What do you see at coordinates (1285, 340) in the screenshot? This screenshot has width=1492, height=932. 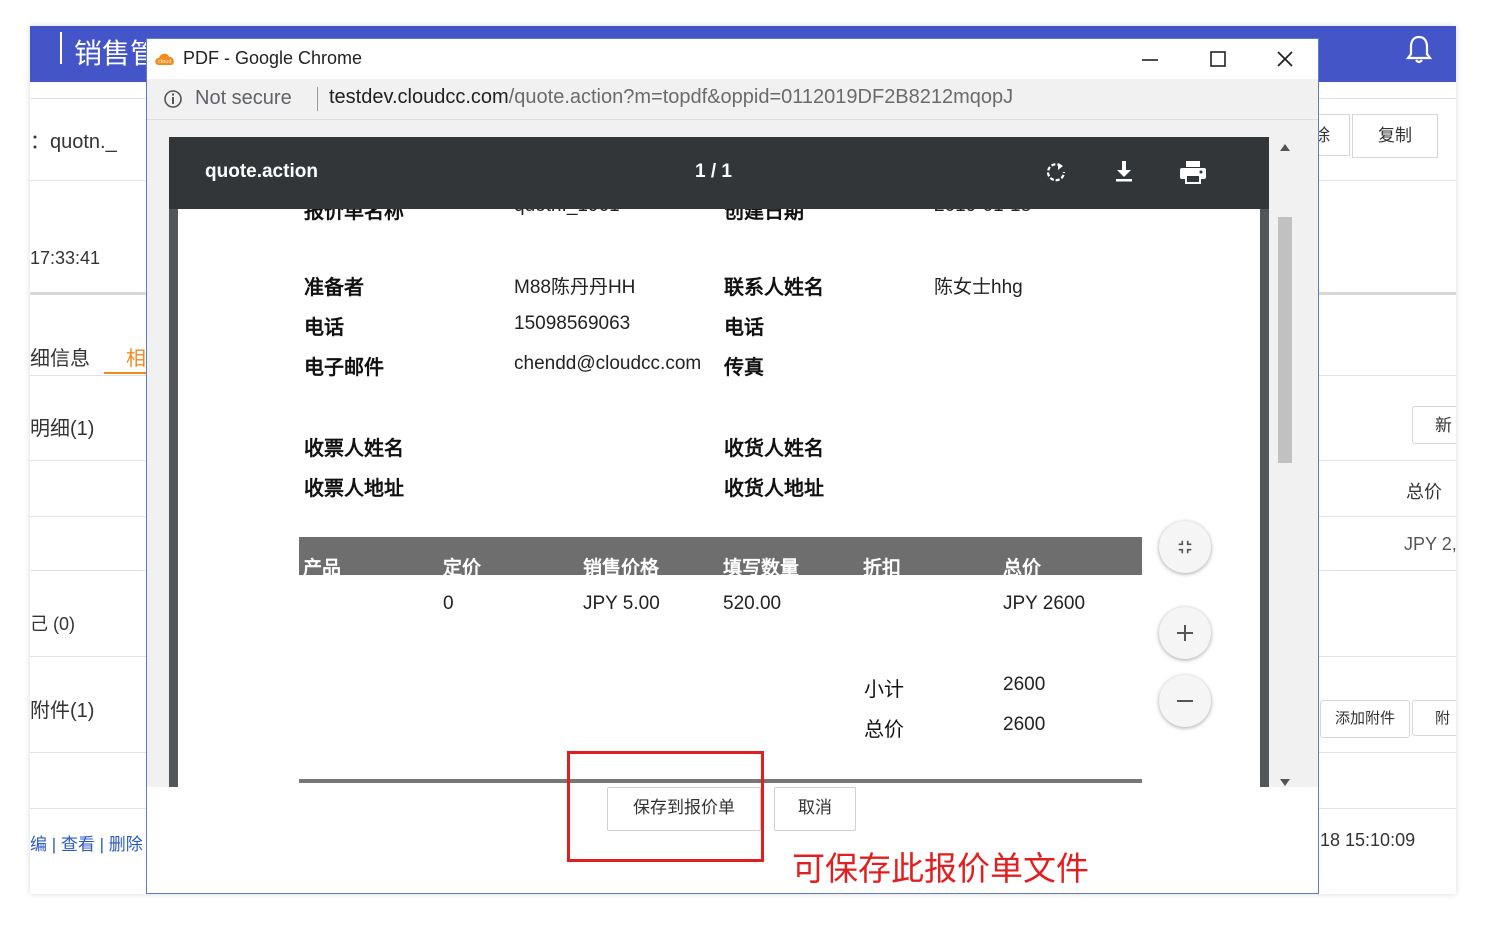 I see `scroll-thumb` at bounding box center [1285, 340].